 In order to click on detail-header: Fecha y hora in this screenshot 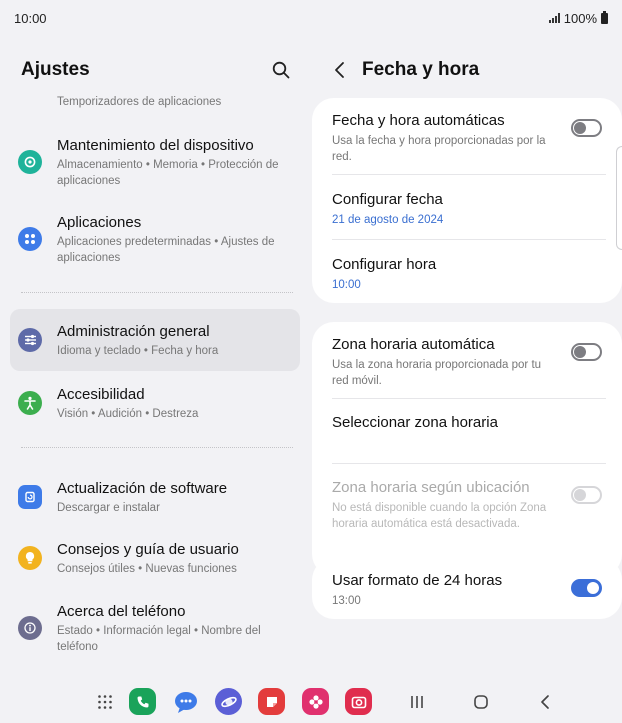, I will do `click(403, 70)`.